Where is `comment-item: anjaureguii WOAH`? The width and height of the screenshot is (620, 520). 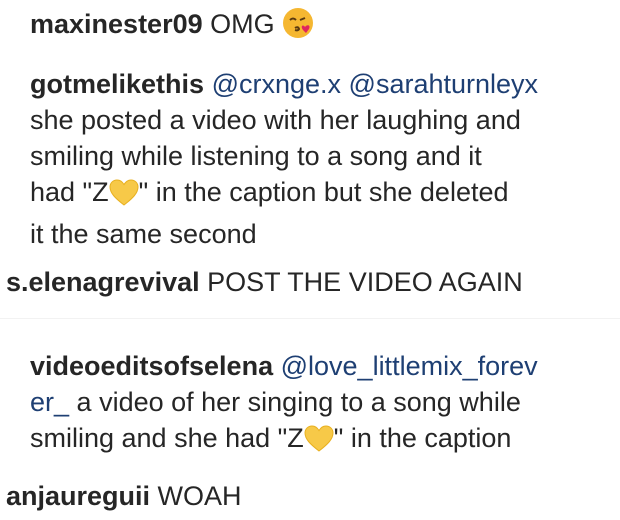
comment-item: anjaureguii WOAH is located at coordinates (124, 496).